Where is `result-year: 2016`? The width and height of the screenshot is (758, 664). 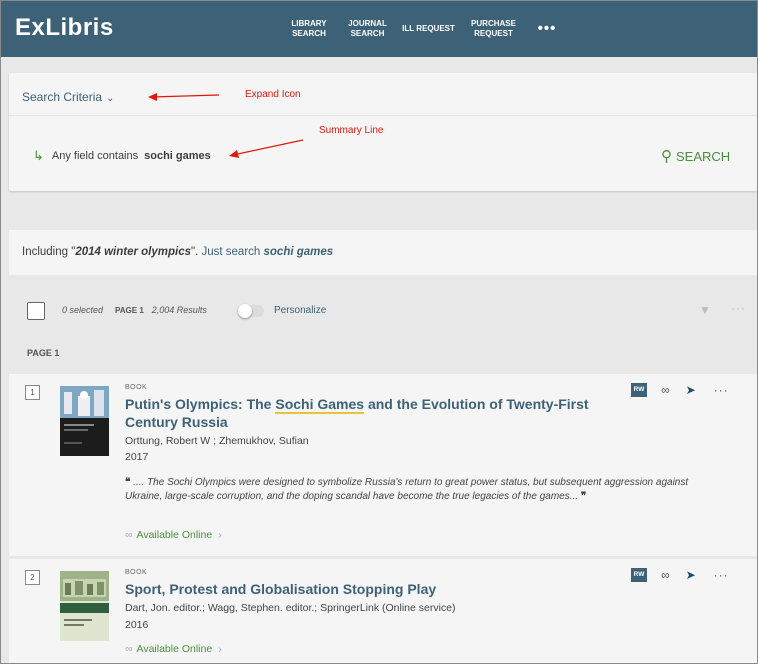 result-year: 2016 is located at coordinates (137, 625).